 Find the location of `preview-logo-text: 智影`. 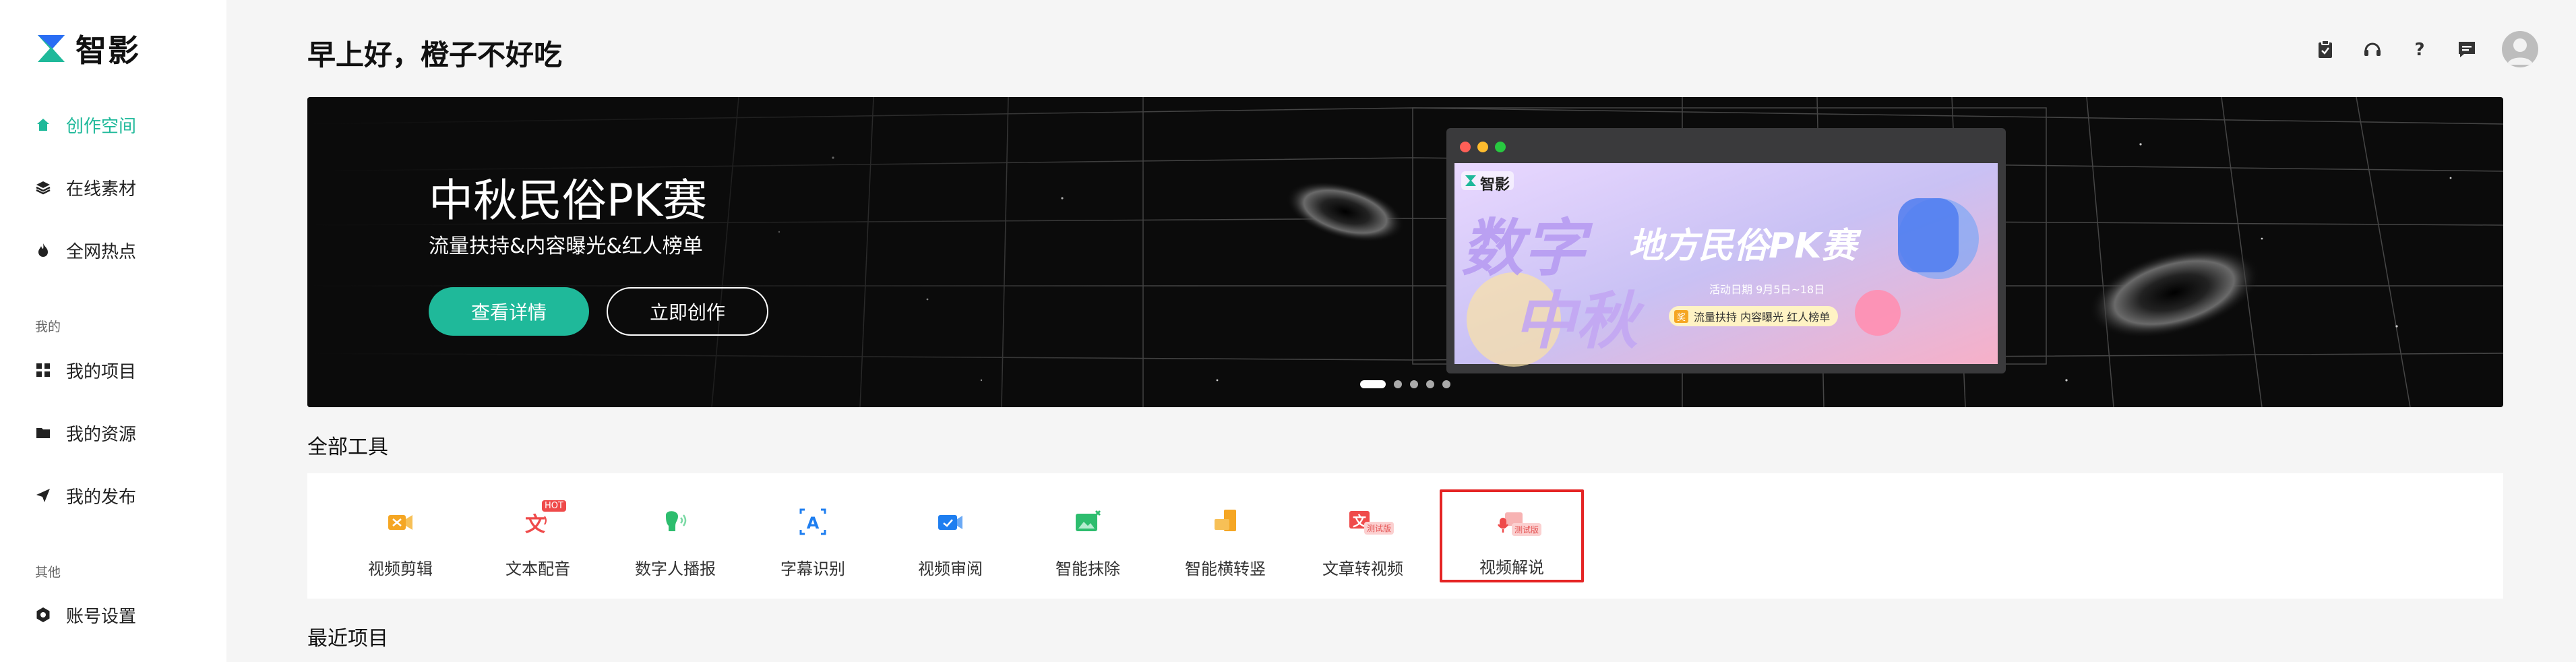

preview-logo-text: 智影 is located at coordinates (1495, 185).